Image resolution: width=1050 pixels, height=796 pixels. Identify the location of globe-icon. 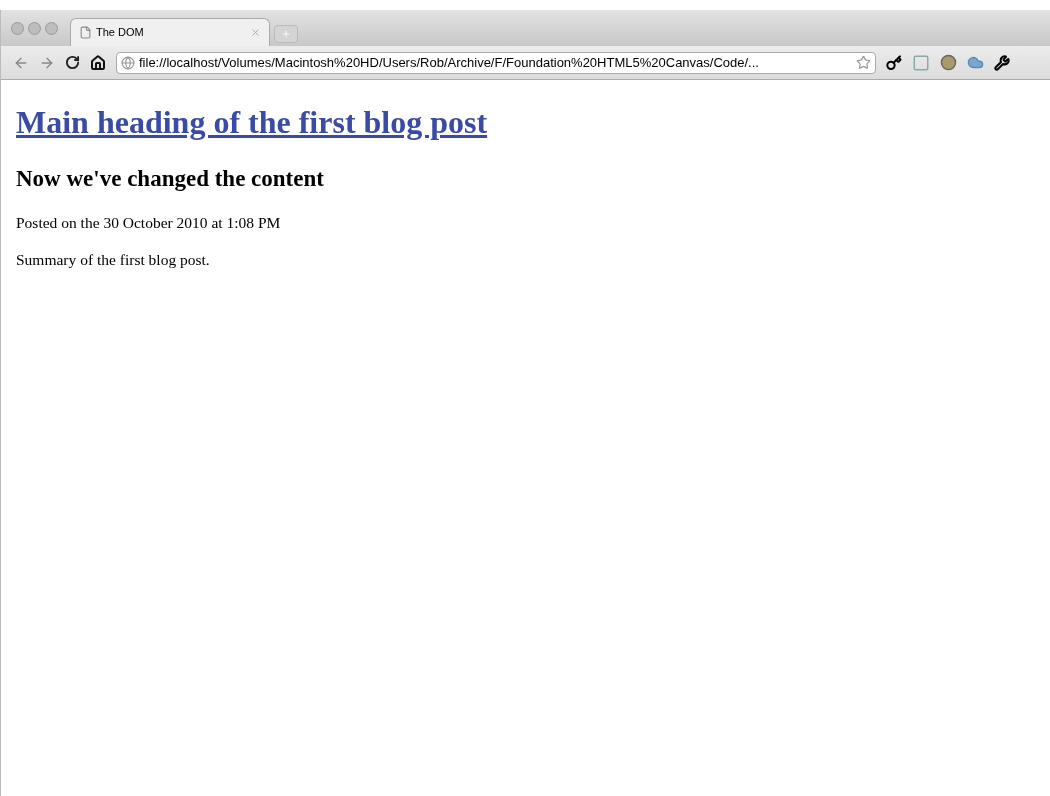
(128, 62).